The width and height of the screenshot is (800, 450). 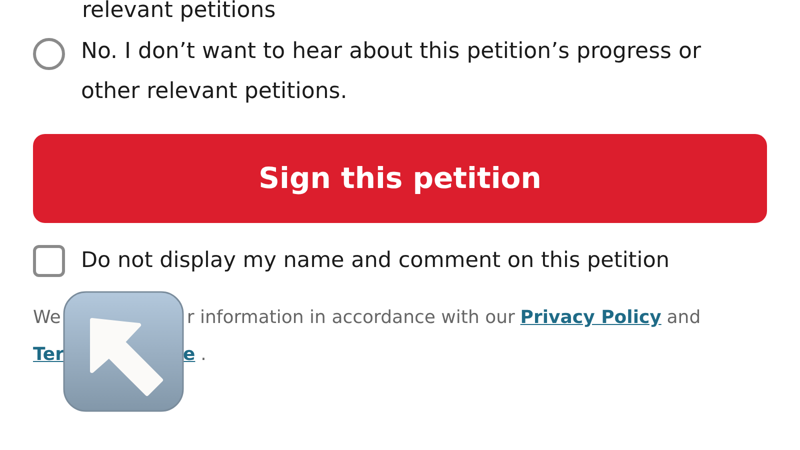 What do you see at coordinates (189, 354) in the screenshot?
I see `link: e` at bounding box center [189, 354].